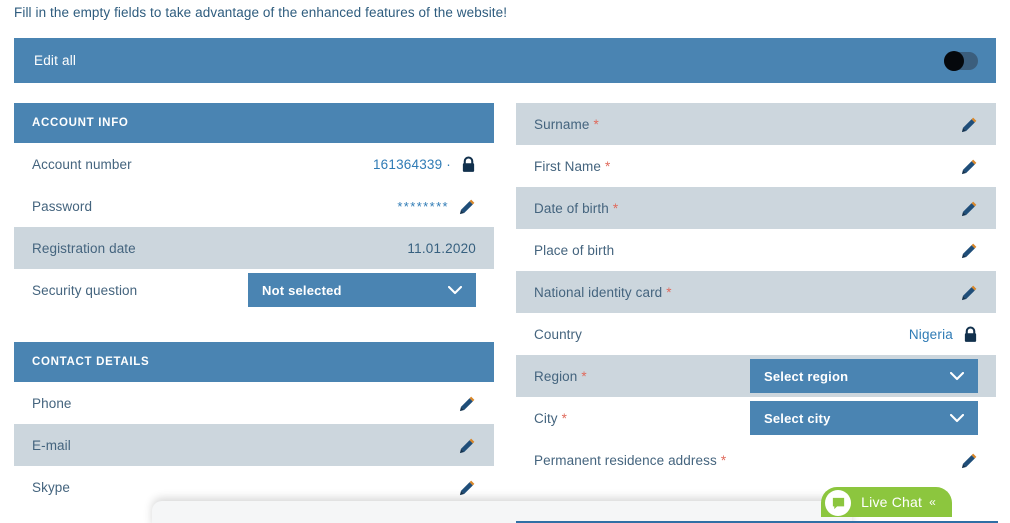 The height and width of the screenshot is (523, 1010). I want to click on row-national-identity-card: National identity card *, so click(756, 292).